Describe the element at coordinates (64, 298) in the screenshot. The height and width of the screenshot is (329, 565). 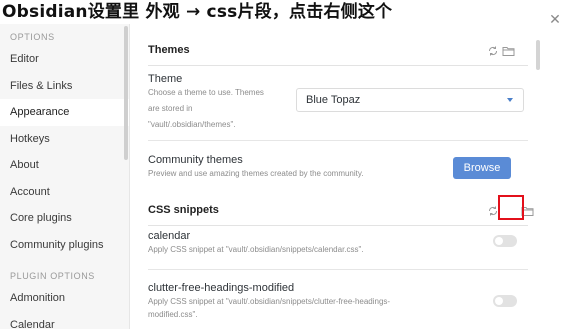
I see `sidebar-item-admonition: Admonition` at that location.